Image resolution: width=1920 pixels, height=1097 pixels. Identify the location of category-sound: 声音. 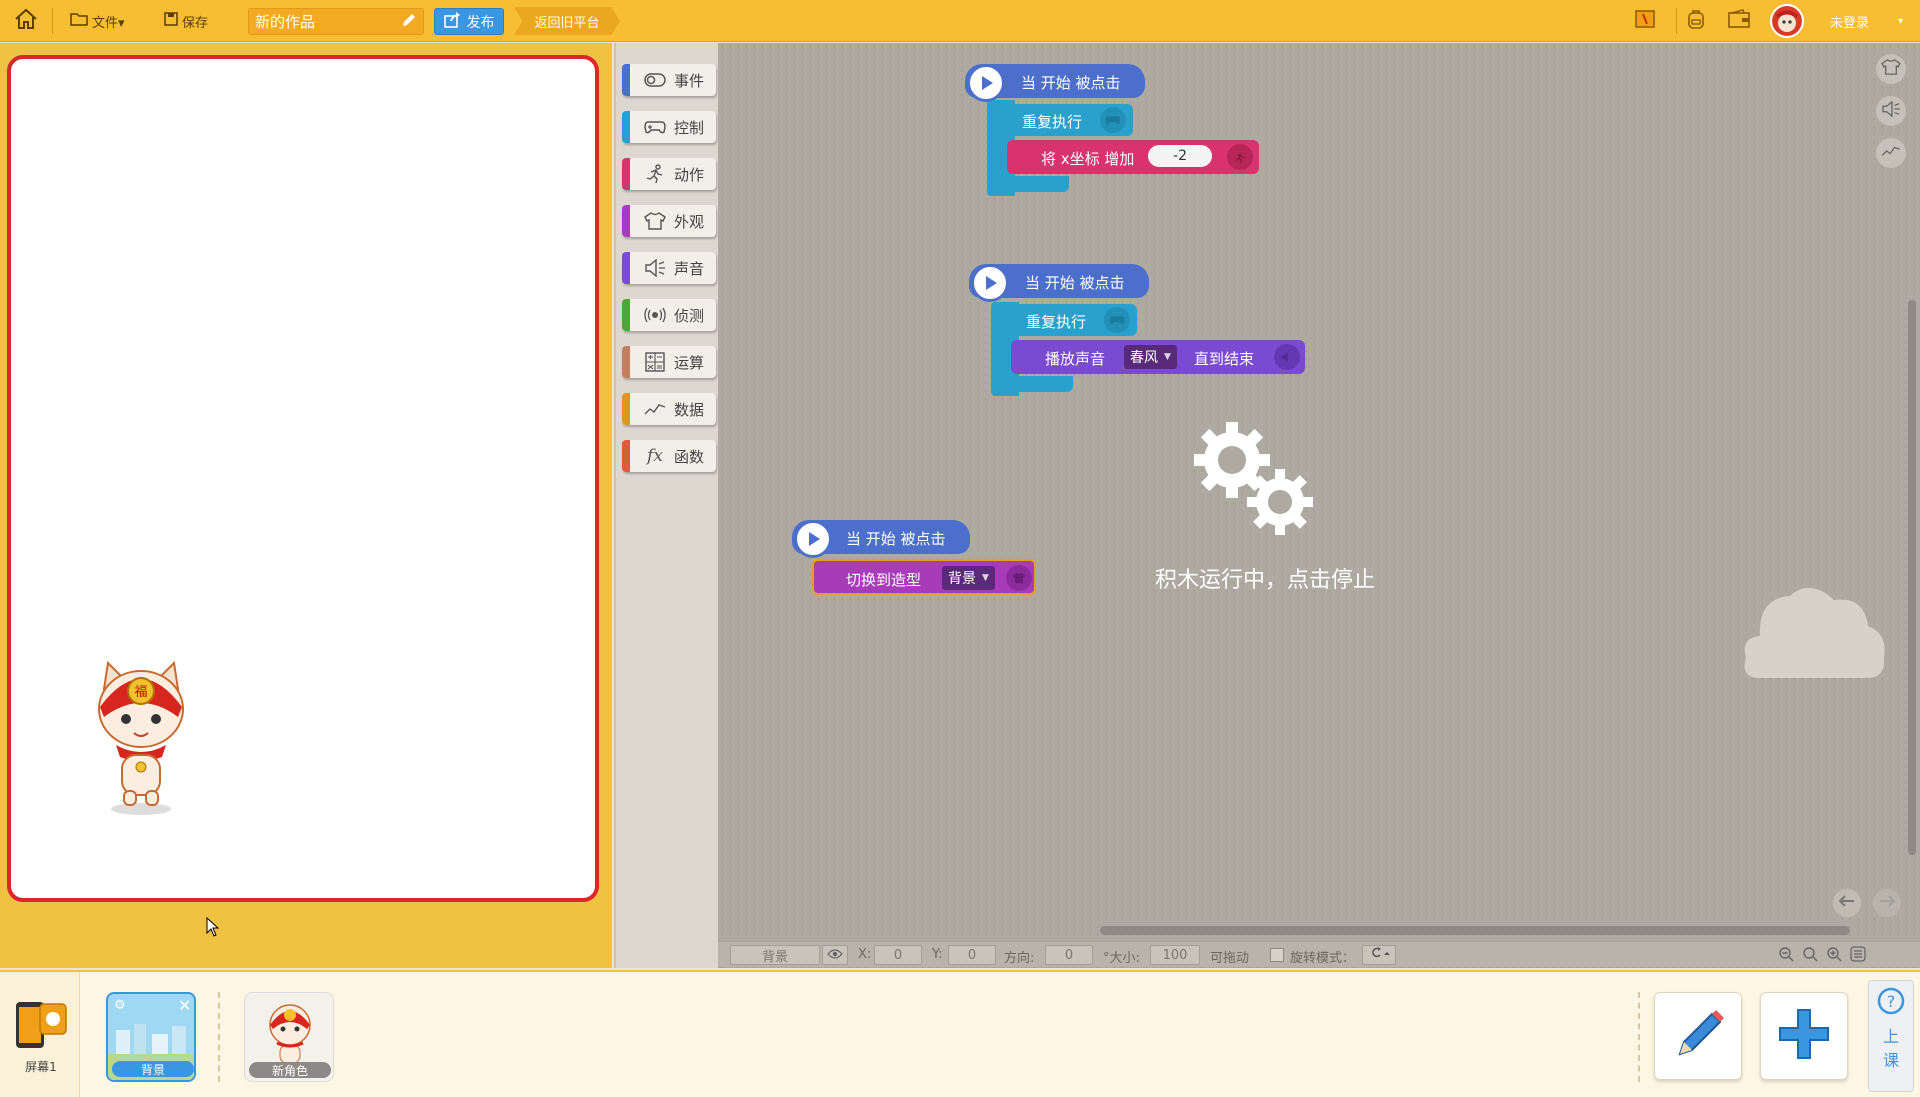
(669, 268).